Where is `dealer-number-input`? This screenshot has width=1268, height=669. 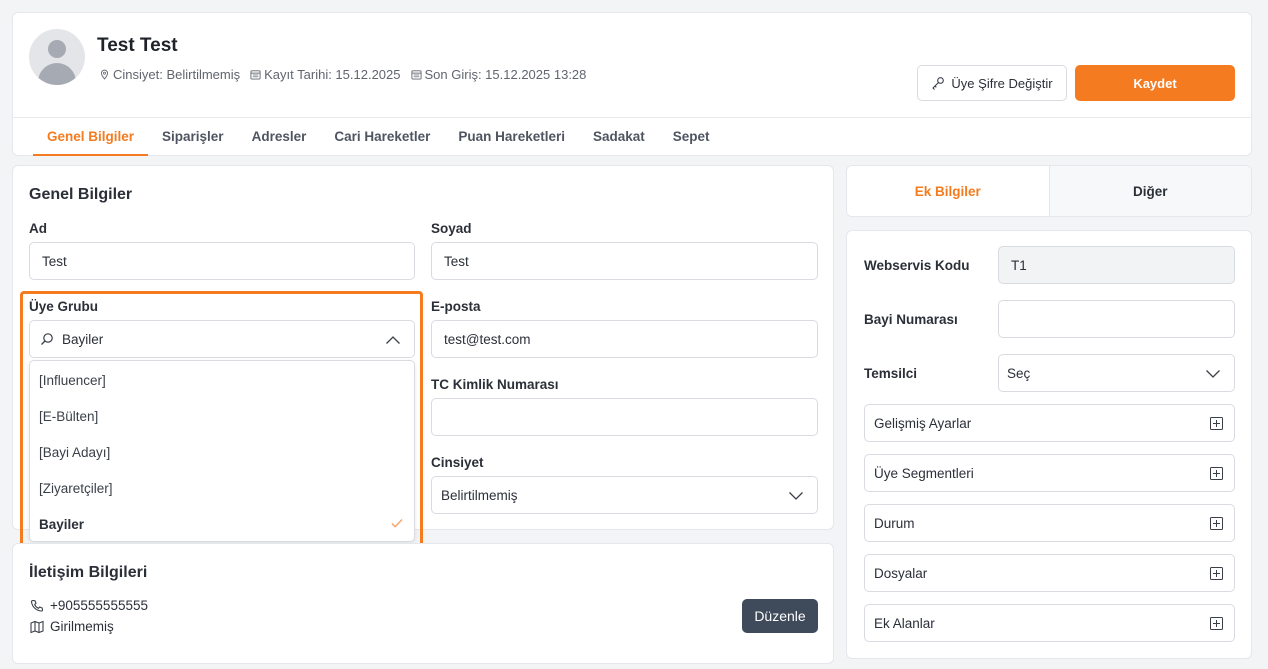 dealer-number-input is located at coordinates (1116, 319).